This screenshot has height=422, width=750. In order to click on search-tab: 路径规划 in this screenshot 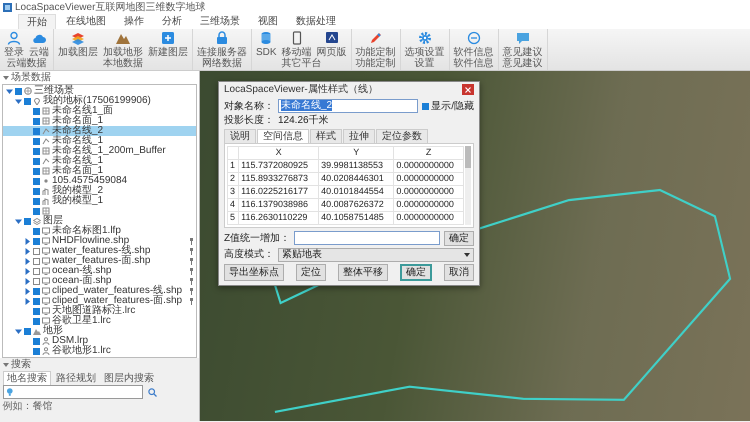, I will do `click(76, 378)`.